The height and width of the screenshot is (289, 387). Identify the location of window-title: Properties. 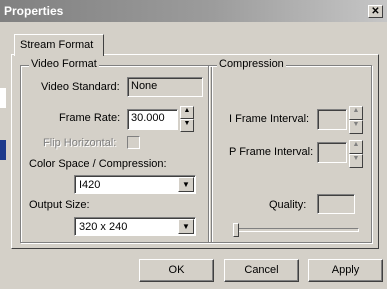
(34, 11).